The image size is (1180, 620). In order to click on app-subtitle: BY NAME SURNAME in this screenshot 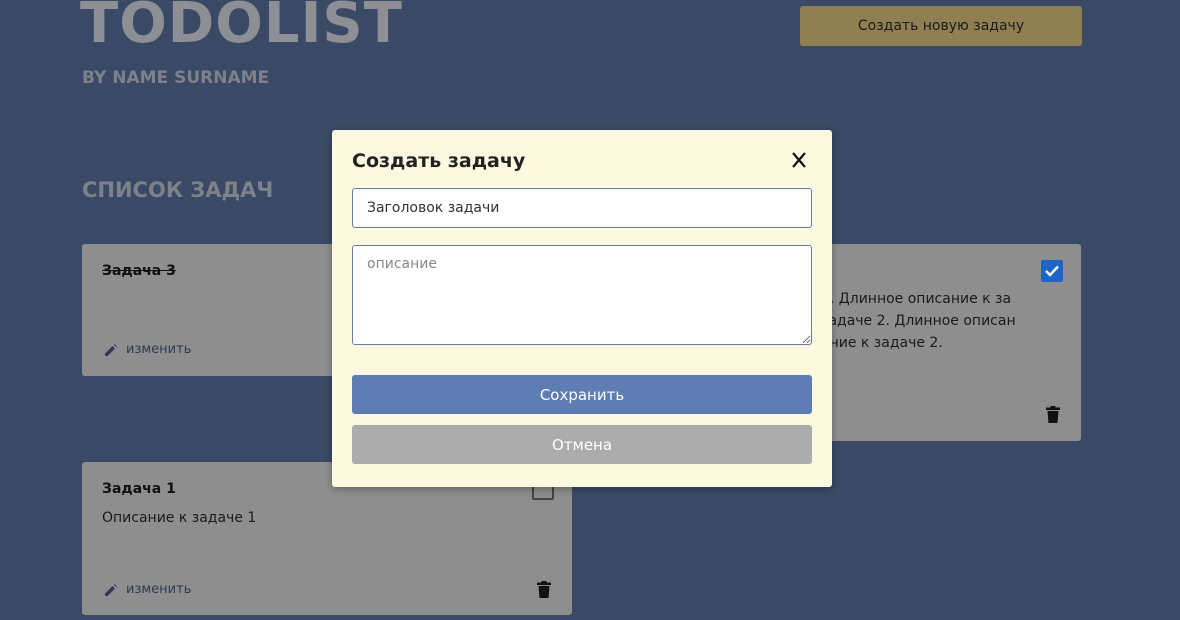, I will do `click(176, 78)`.